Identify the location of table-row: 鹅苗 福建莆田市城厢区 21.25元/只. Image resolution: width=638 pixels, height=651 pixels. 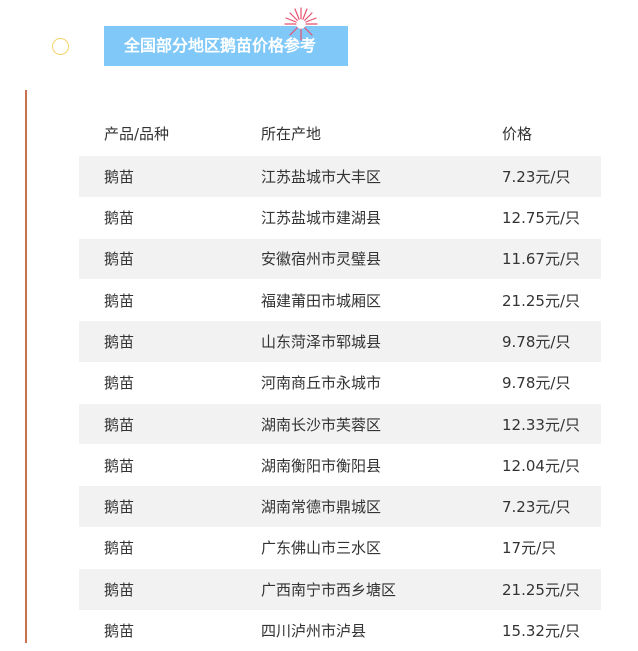
(340, 300).